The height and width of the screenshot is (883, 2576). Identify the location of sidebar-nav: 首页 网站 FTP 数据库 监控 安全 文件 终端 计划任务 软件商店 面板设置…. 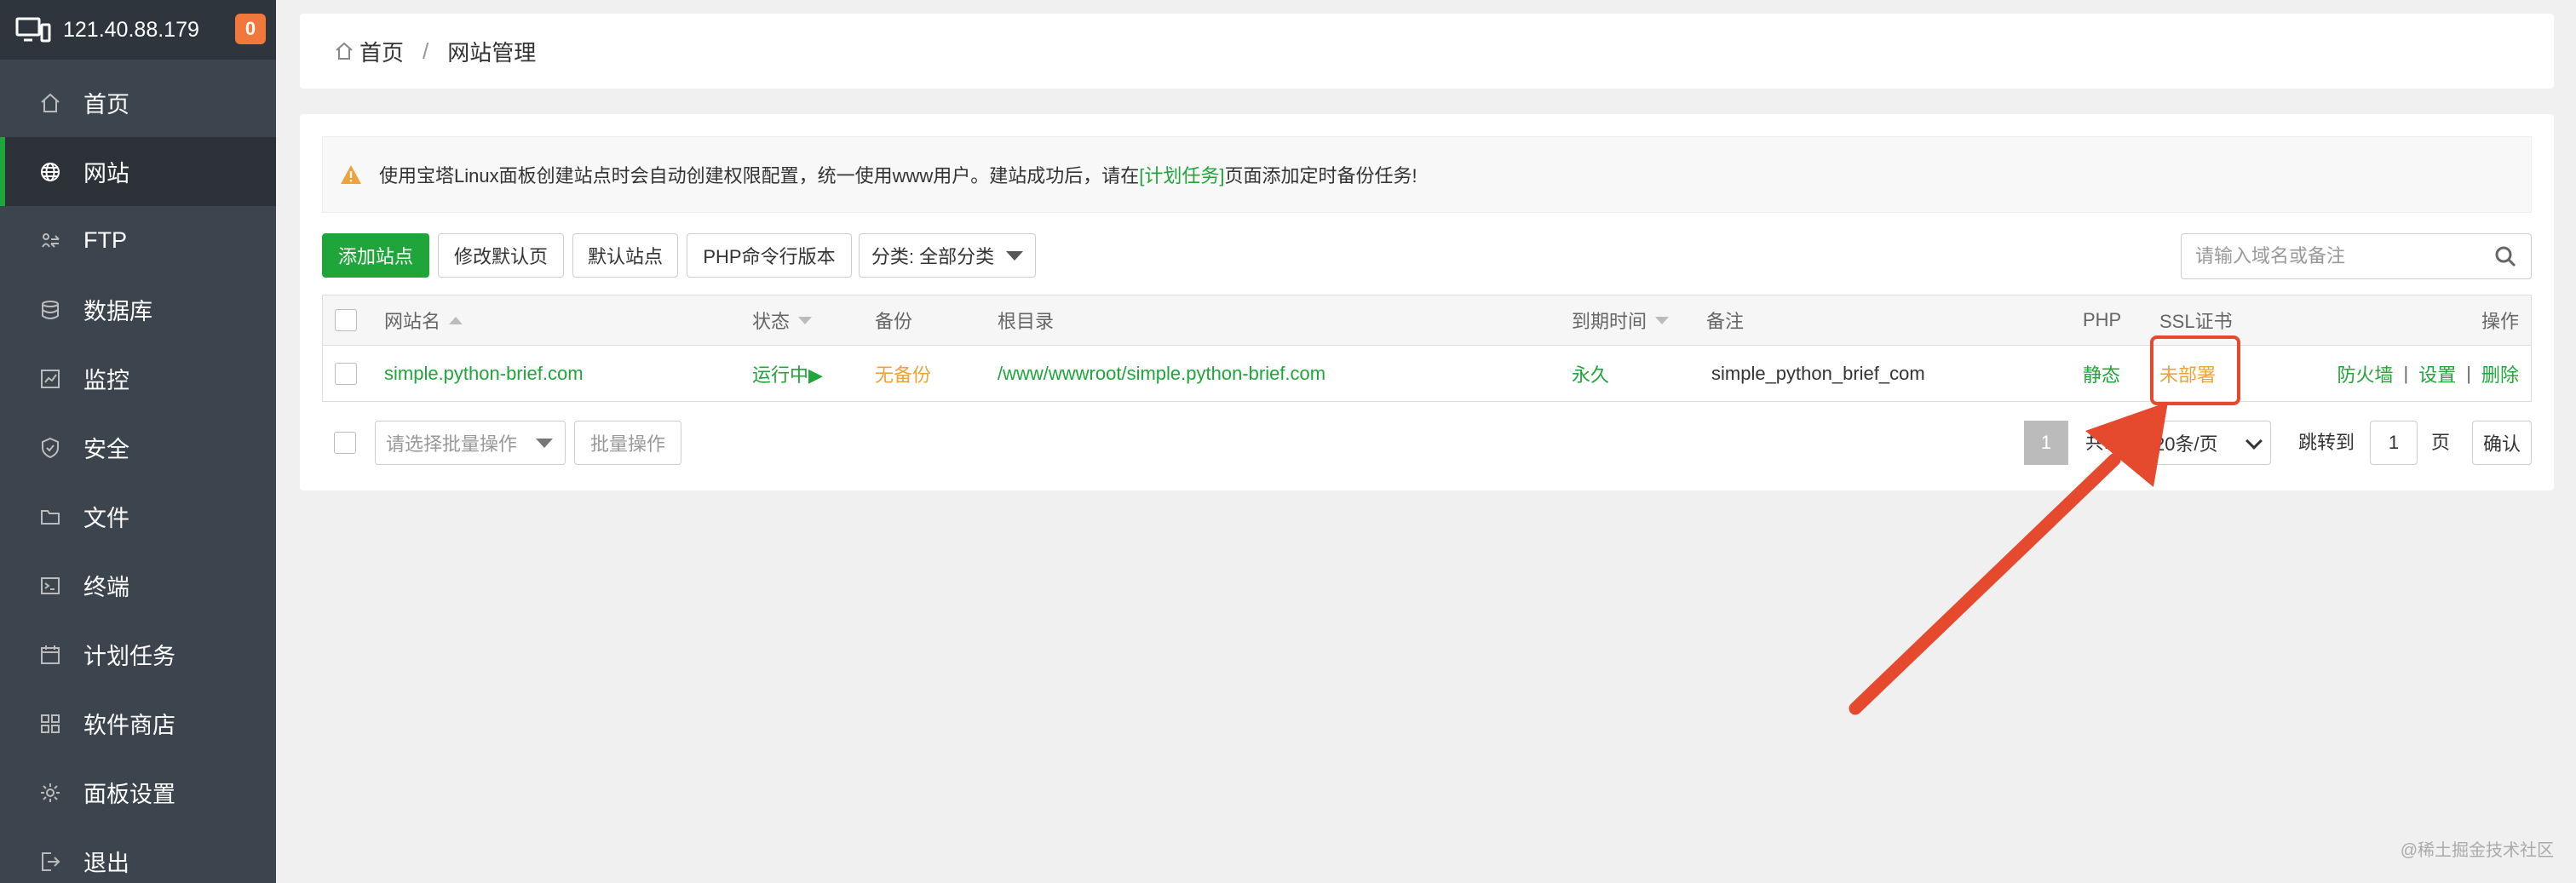
(138, 476).